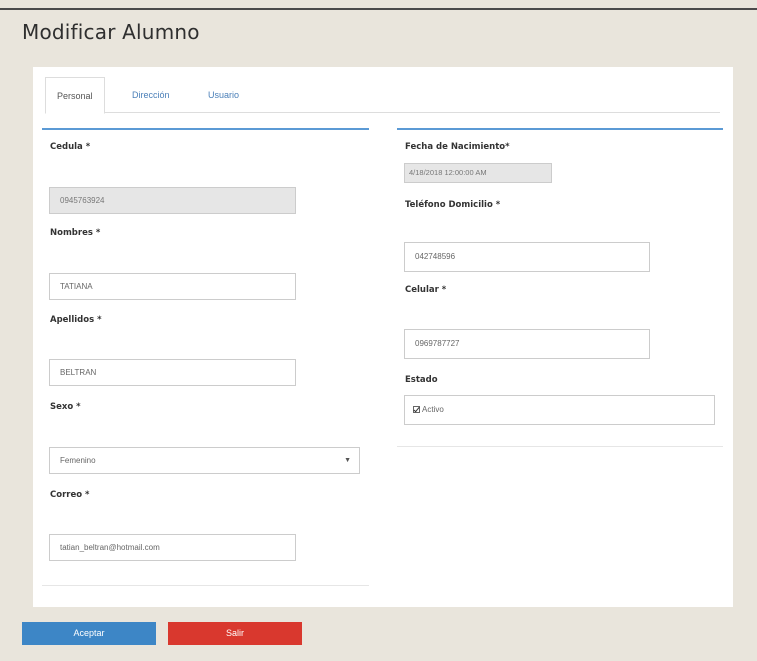  I want to click on tab-usuario: Usuario, so click(223, 95).